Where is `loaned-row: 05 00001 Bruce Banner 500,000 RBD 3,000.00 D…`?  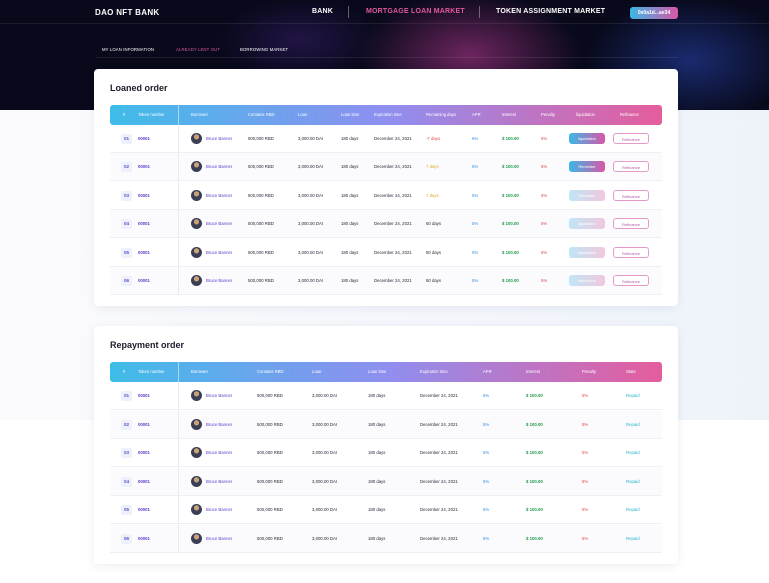 loaned-row: 05 00001 Bruce Banner 500,000 RBD 3,000.00 D… is located at coordinates (386, 252).